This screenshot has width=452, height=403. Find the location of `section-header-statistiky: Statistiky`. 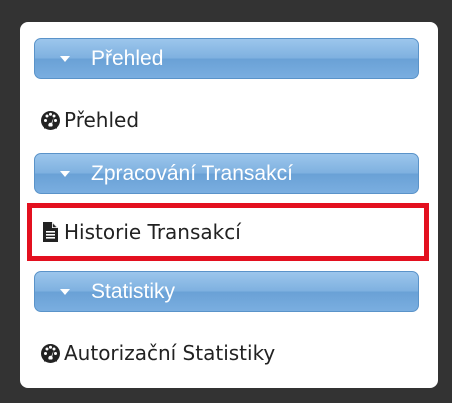

section-header-statistiky: Statistiky is located at coordinates (226, 291).